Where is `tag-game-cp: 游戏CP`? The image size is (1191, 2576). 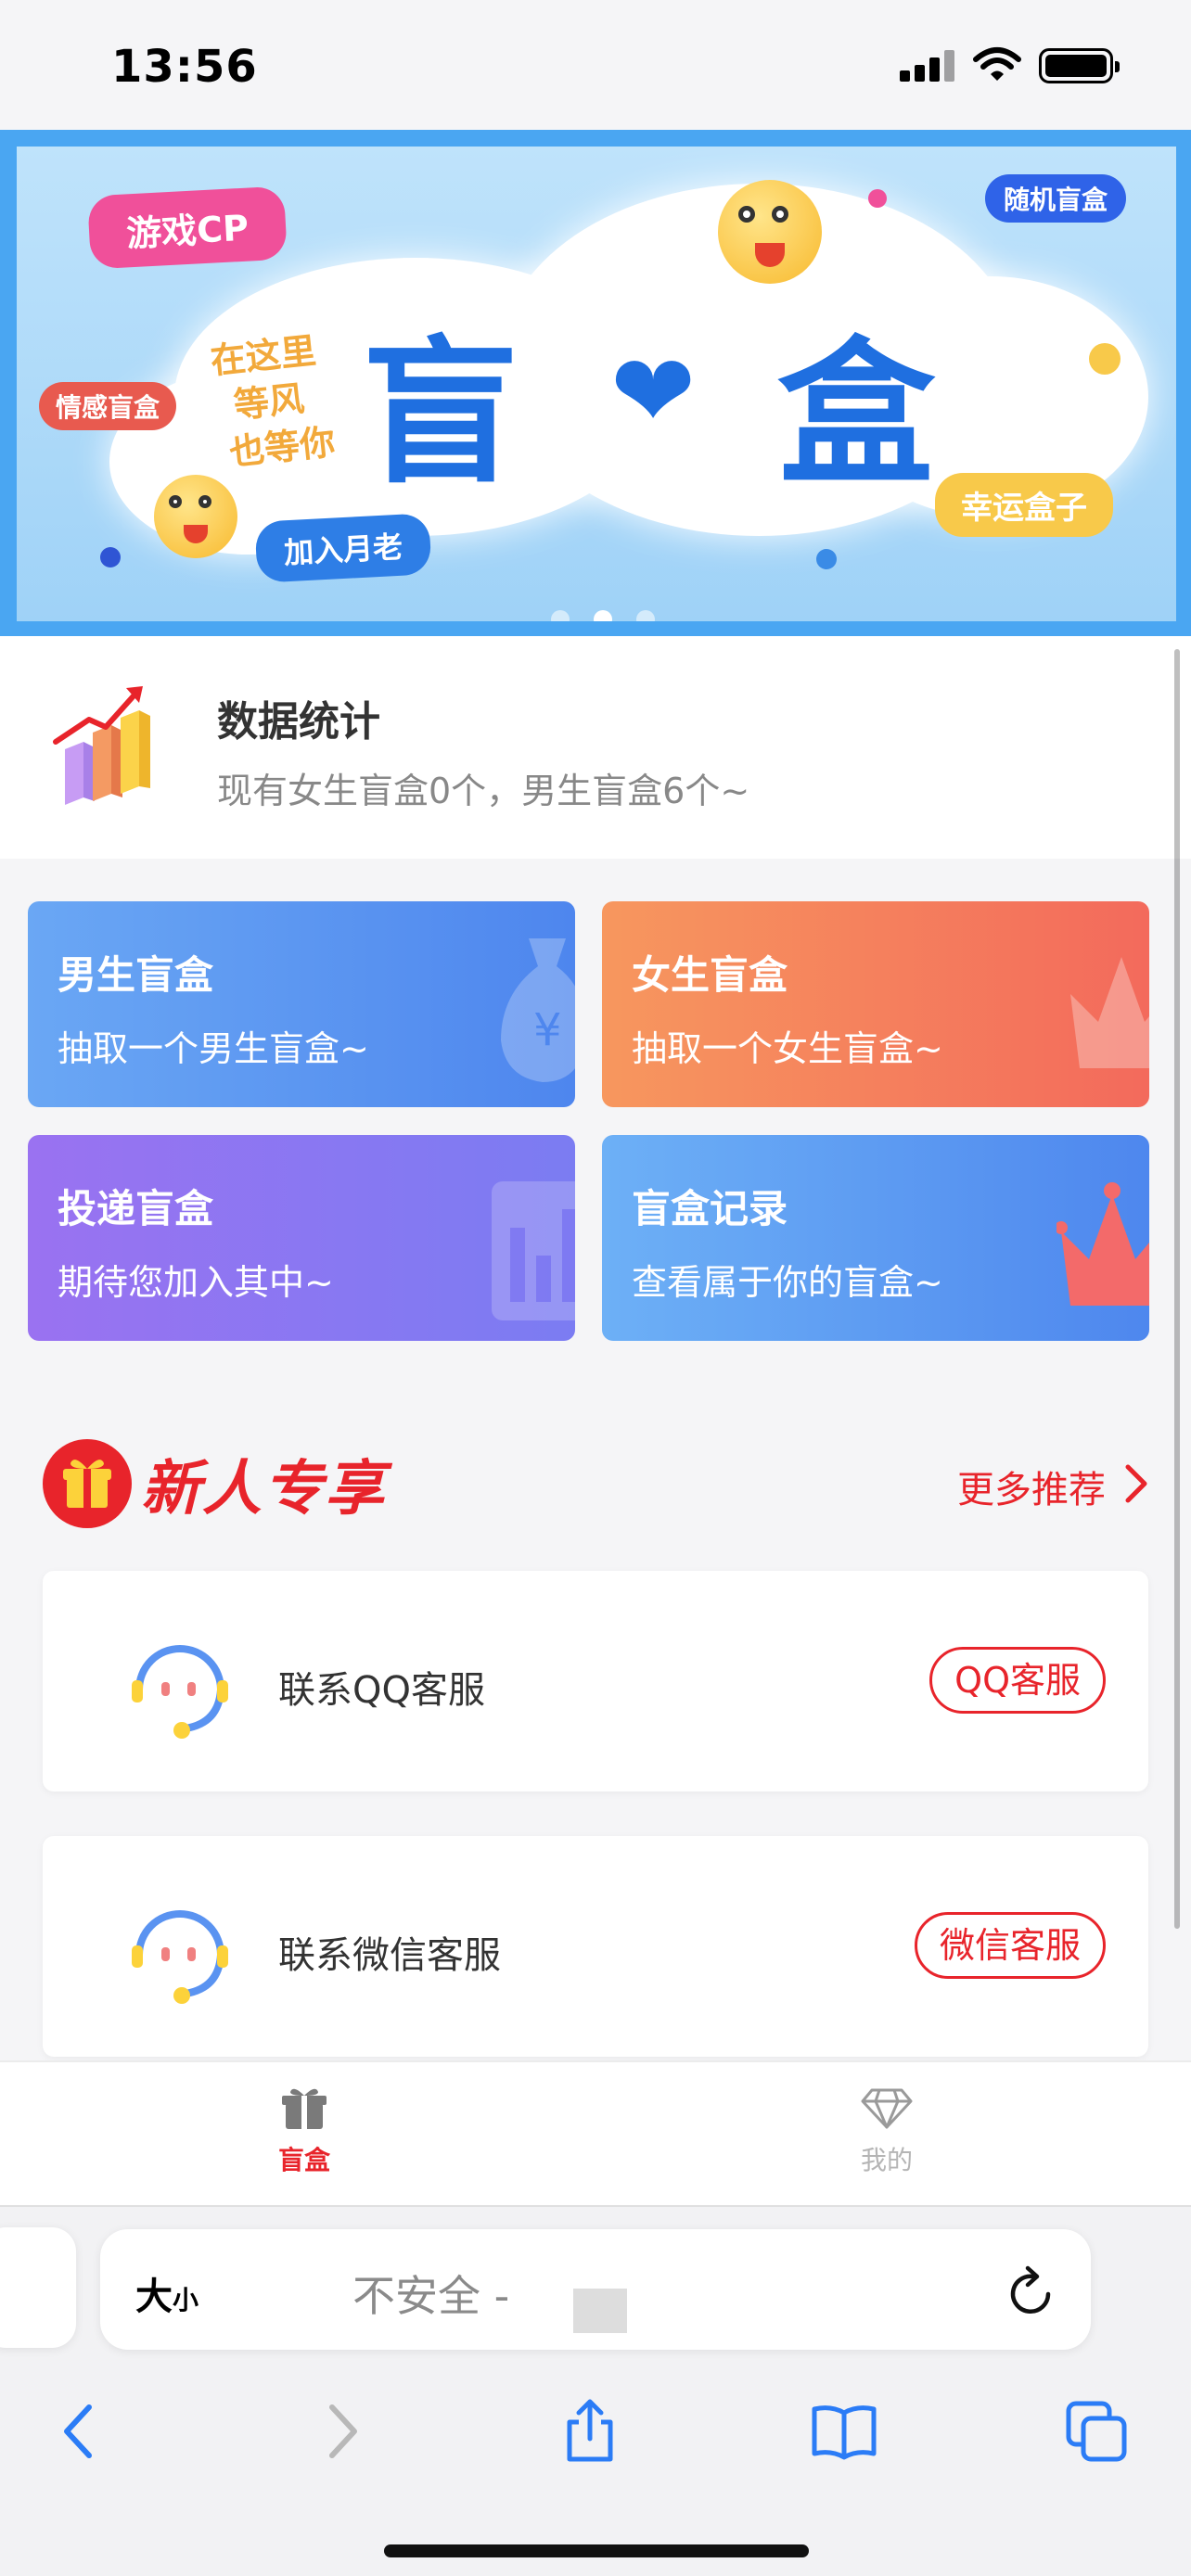 tag-game-cp: 游戏CP is located at coordinates (187, 227).